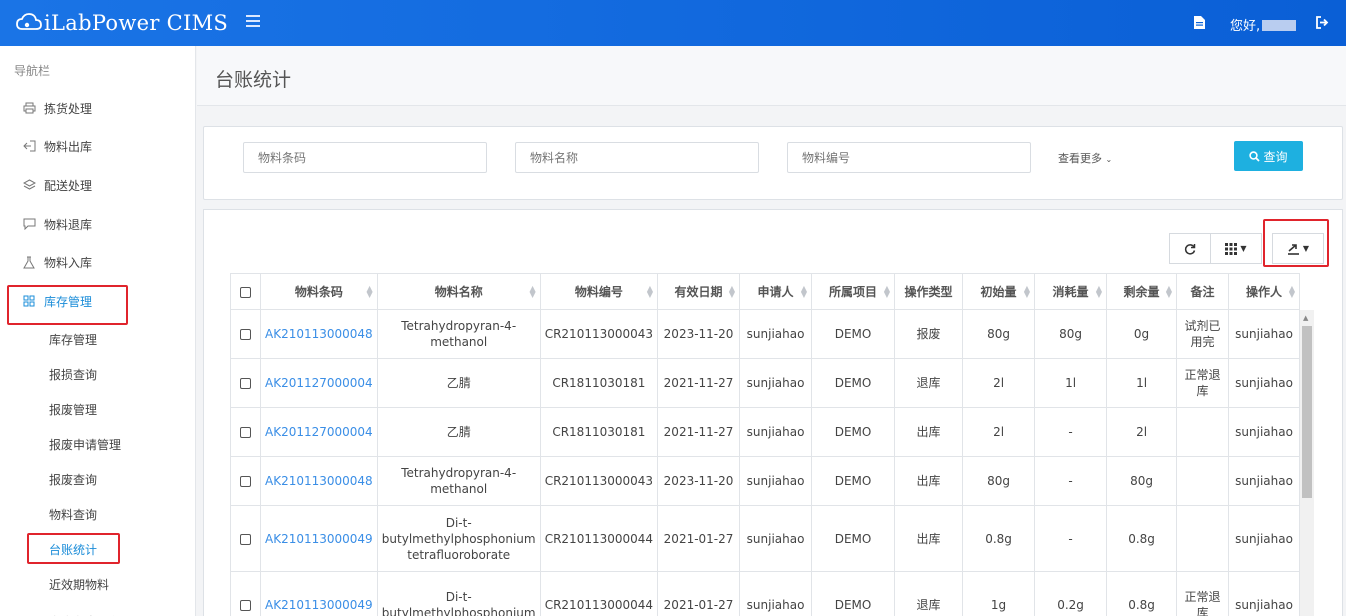  Describe the element at coordinates (1203, 334) in the screenshot. I see `cell-remark: 试剂已用完` at that location.